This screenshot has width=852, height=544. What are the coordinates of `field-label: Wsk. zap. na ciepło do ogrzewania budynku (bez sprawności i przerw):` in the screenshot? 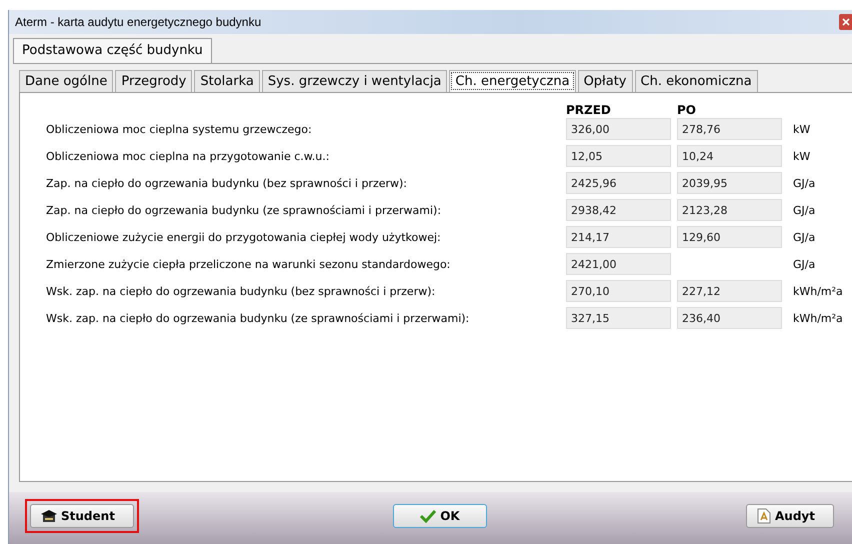 It's located at (241, 291).